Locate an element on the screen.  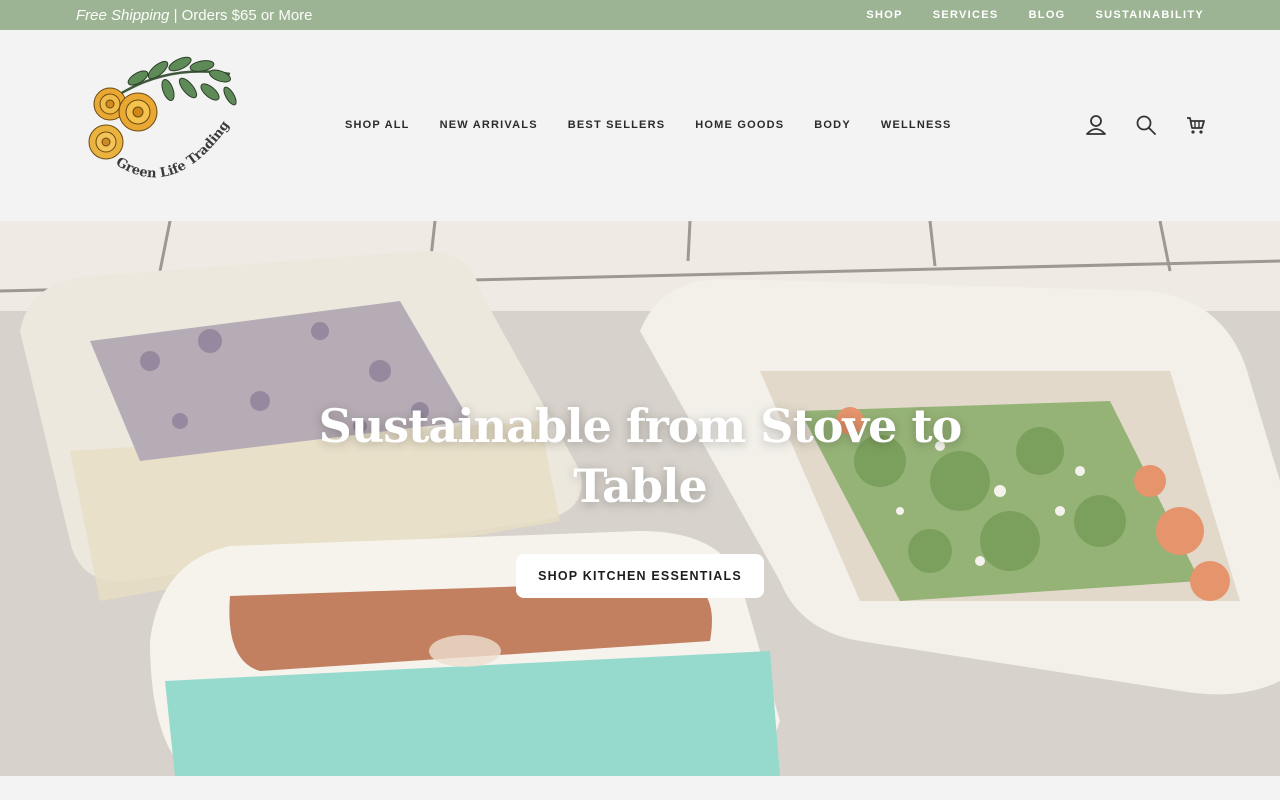
account-icon is located at coordinates (1096, 125).